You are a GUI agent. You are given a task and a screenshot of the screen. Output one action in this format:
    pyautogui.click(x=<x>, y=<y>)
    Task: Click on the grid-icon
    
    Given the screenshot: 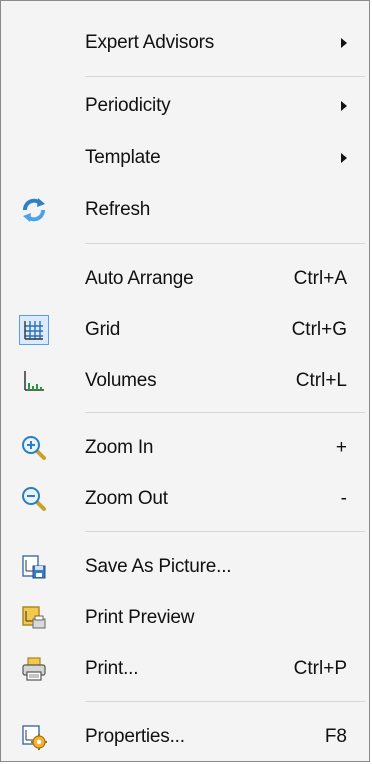 What is the action you would take?
    pyautogui.click(x=34, y=330)
    